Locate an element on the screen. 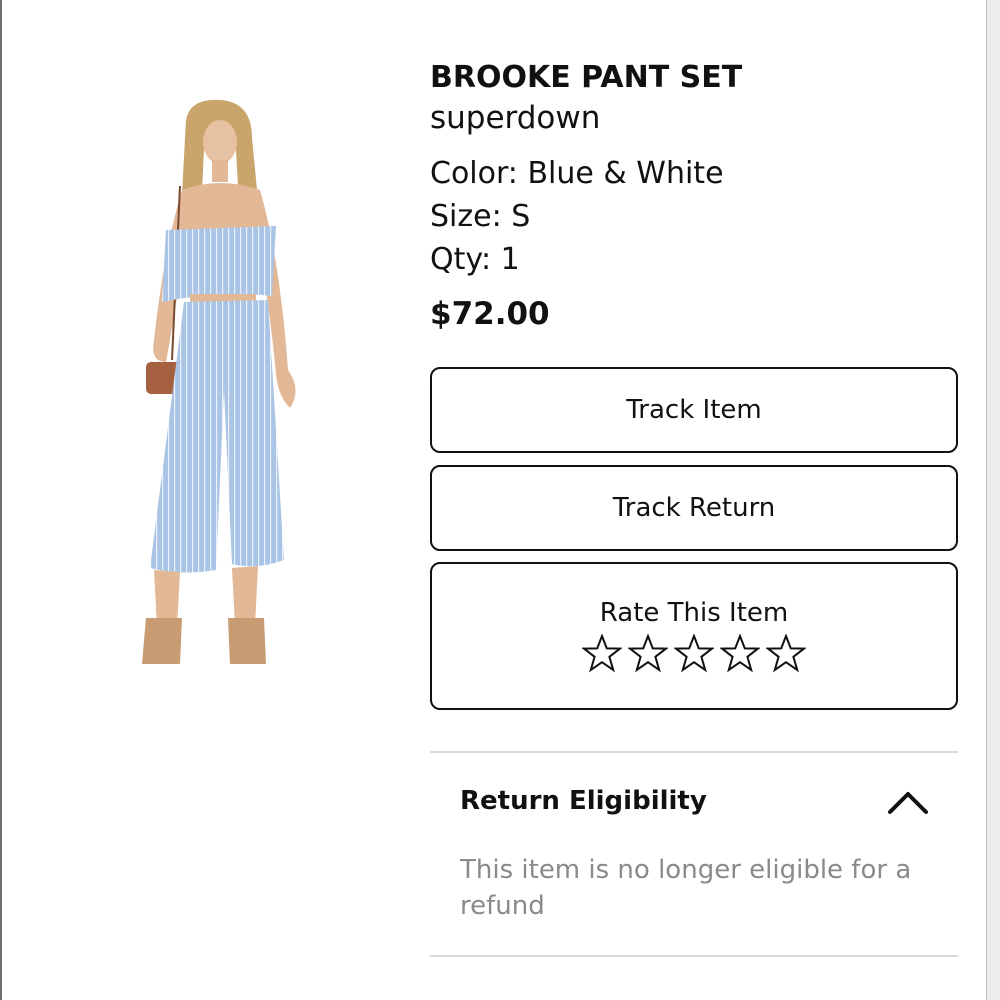 The image size is (1000, 1000). track-return-label: Track Return is located at coordinates (694, 508).